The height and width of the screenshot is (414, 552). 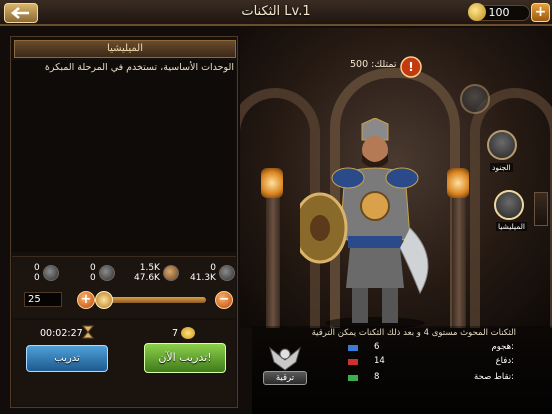 What do you see at coordinates (494, 377) in the screenshot?
I see `stat-label: نقاط صحة:` at bounding box center [494, 377].